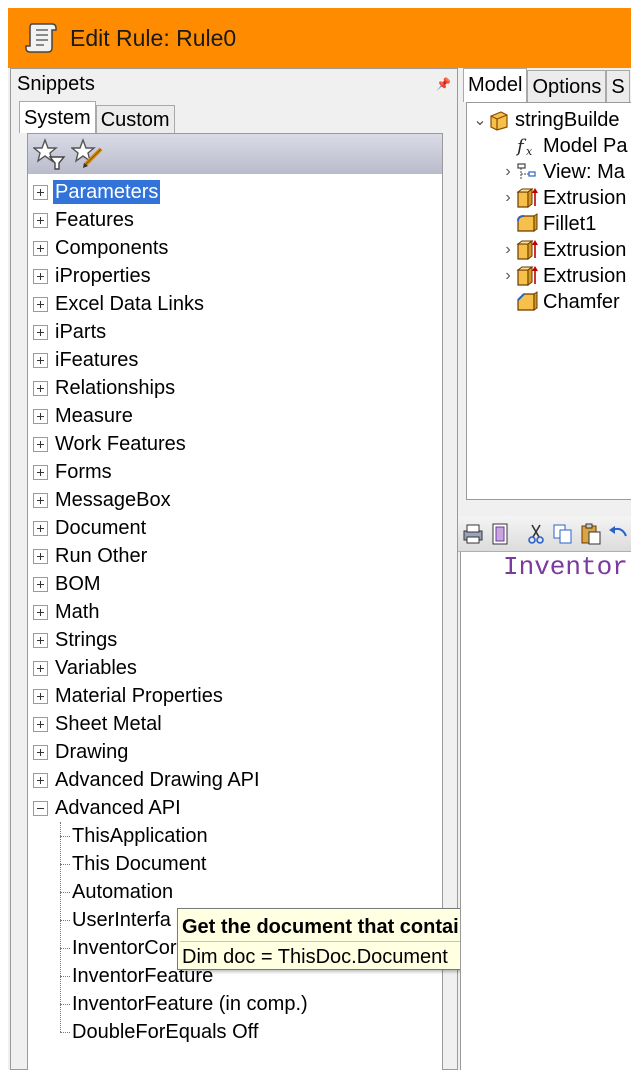 The image size is (631, 1070). Describe the element at coordinates (235, 808) in the screenshot. I see `tree-category-advanced-api: Advanced API` at that location.